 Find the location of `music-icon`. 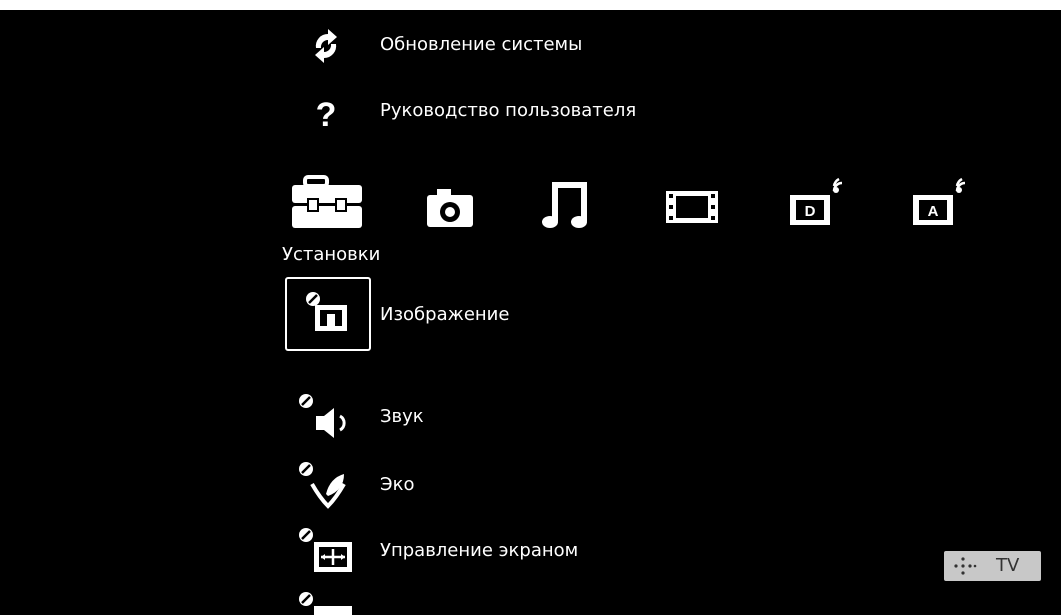

music-icon is located at coordinates (567, 205).